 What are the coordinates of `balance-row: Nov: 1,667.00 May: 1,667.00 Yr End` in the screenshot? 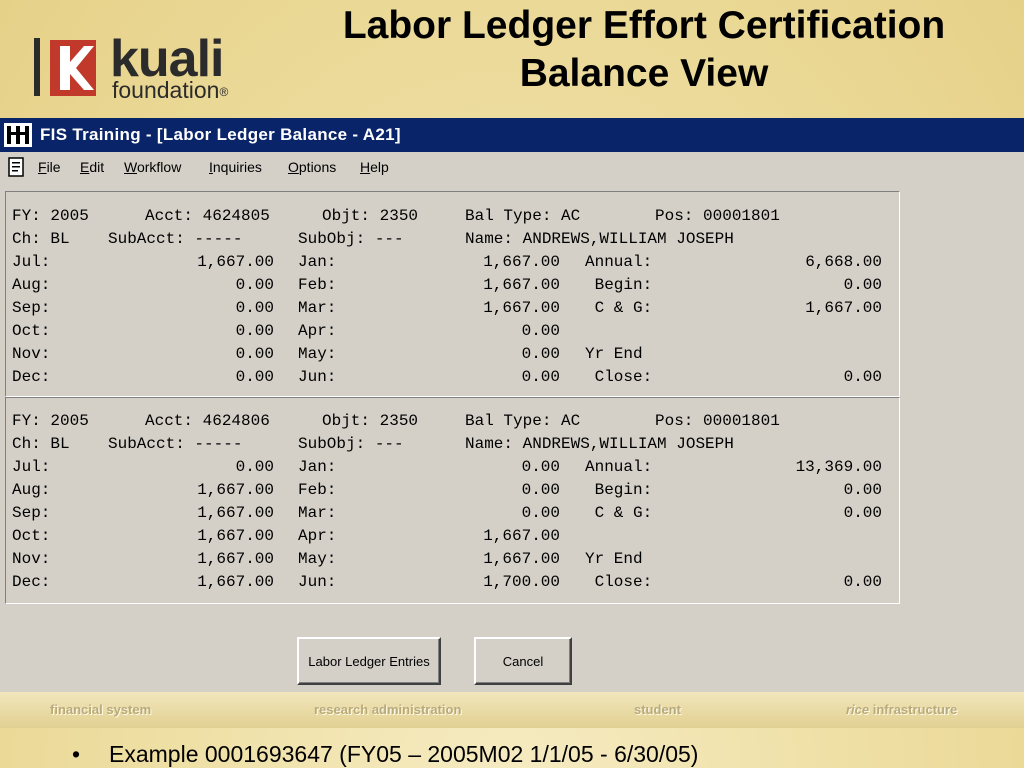 It's located at (327, 559).